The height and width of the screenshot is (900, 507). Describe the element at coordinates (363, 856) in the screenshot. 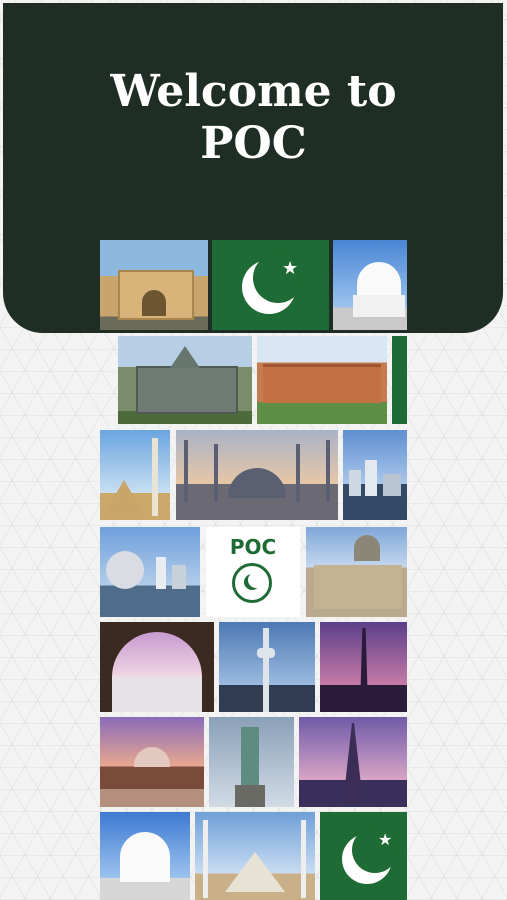

I see `pakistan-flag-icon-2: ★` at that location.